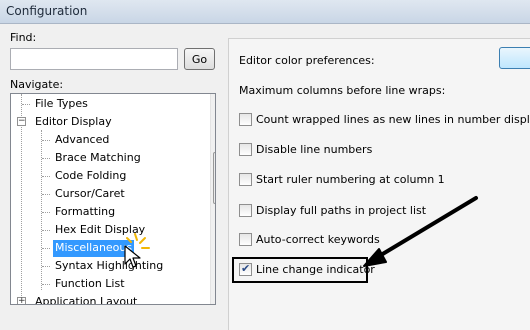 Image resolution: width=530 pixels, height=330 pixels. What do you see at coordinates (94, 59) in the screenshot?
I see `find-input` at bounding box center [94, 59].